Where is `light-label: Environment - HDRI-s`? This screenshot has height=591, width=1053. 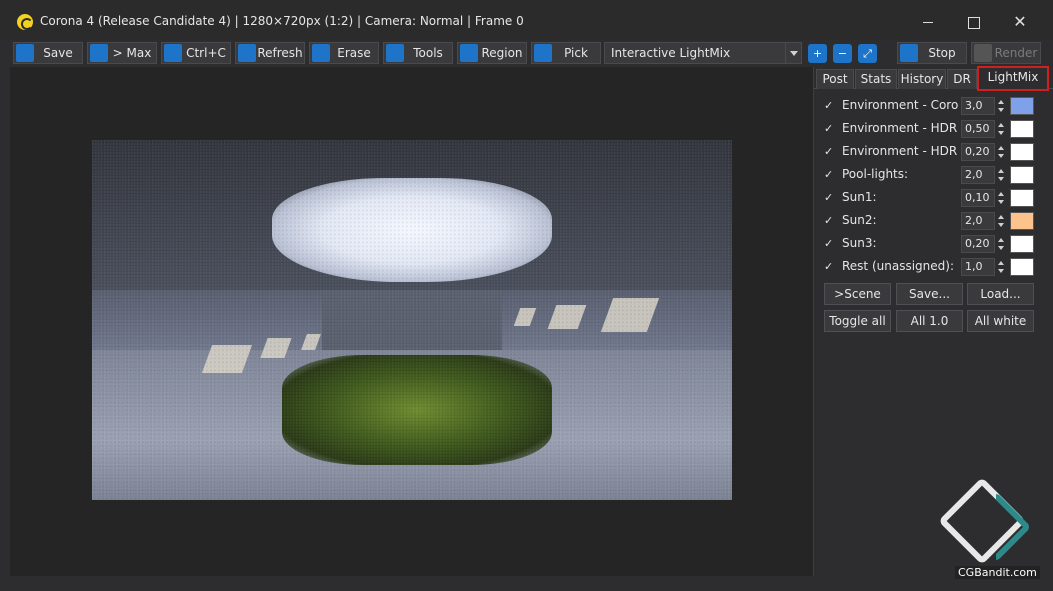 light-label: Environment - HDRI-s is located at coordinates (900, 128).